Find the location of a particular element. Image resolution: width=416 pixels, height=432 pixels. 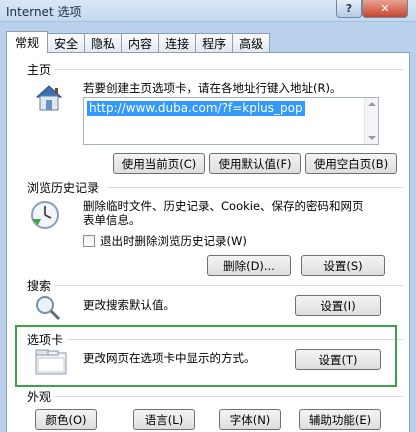

search-divider is located at coordinates (229, 285).